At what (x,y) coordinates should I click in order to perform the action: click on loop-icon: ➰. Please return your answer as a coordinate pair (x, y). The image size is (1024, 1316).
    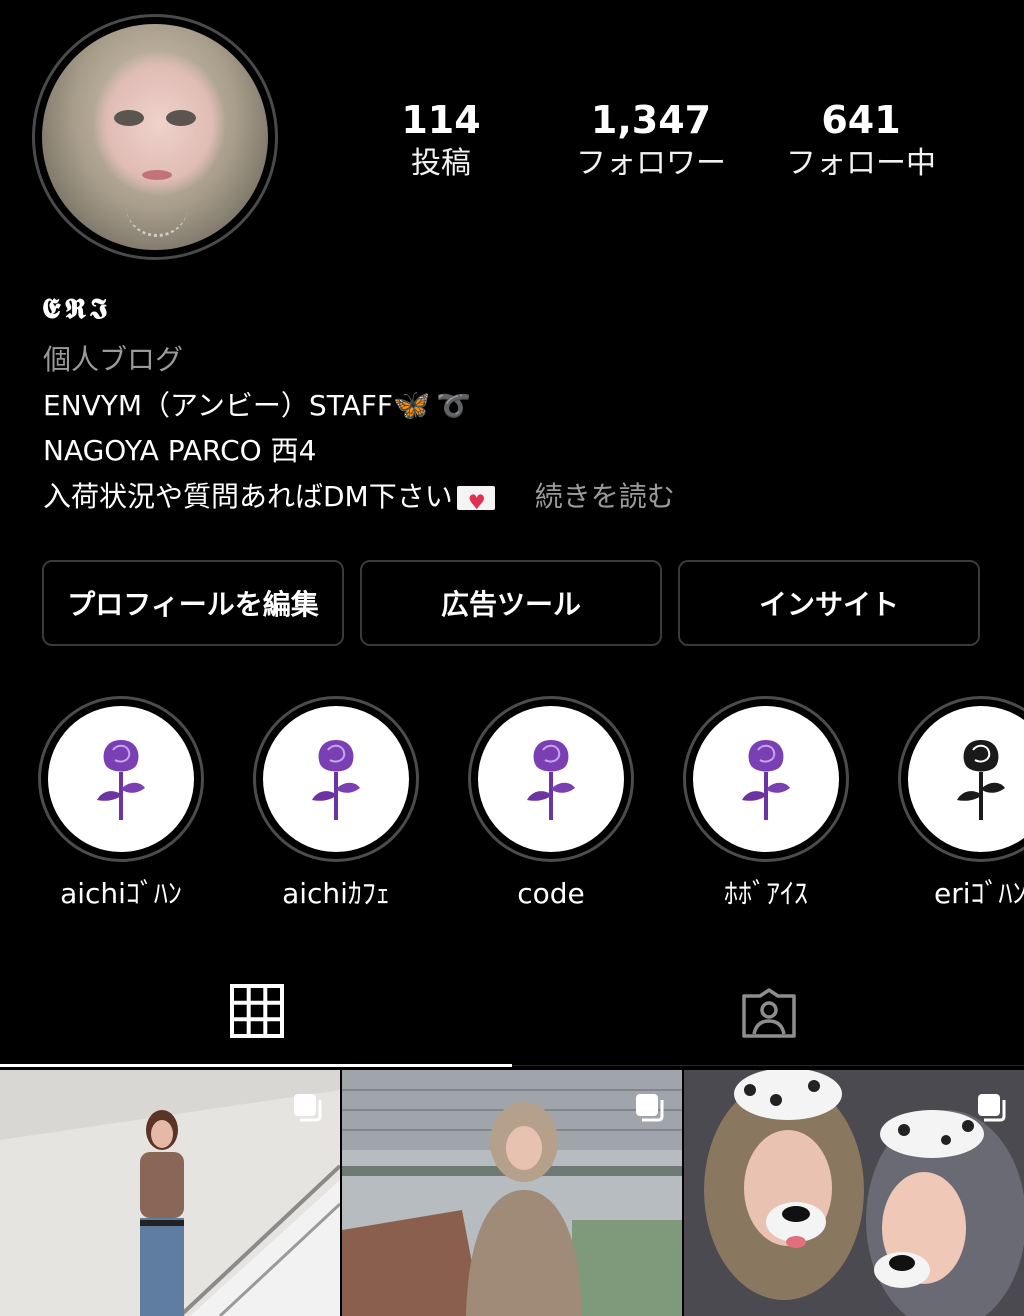
    Looking at the image, I should click on (454, 405).